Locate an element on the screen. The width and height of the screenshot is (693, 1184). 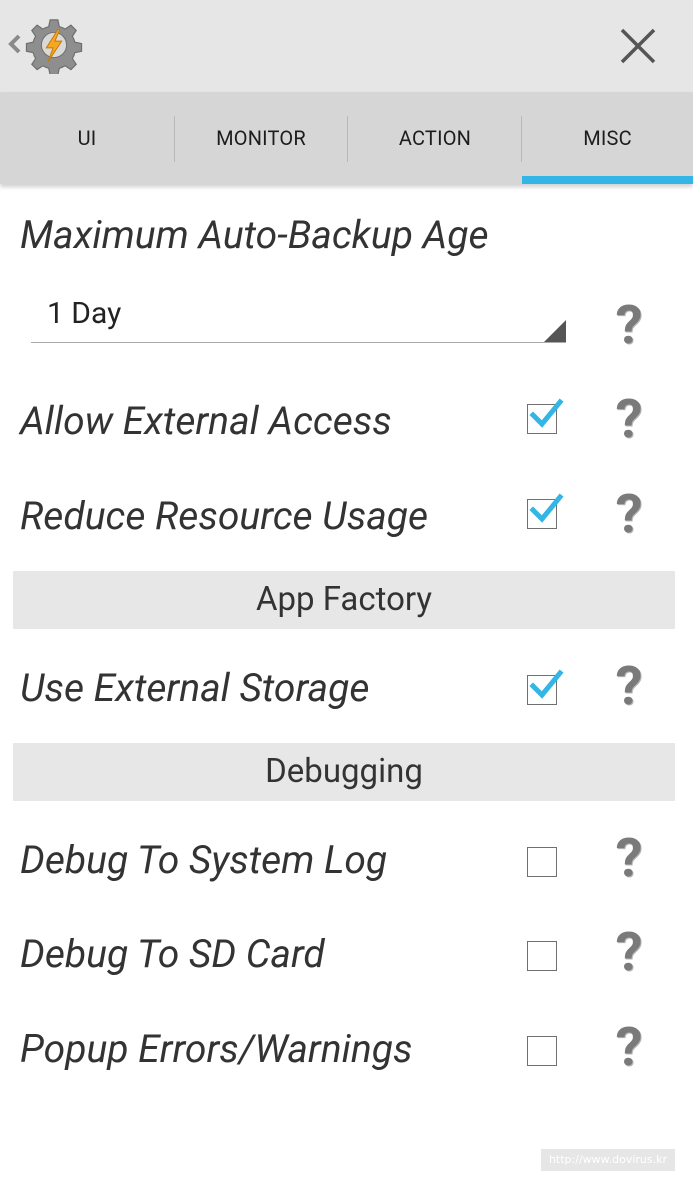
debug-sd-card-checkbox is located at coordinates (542, 956).